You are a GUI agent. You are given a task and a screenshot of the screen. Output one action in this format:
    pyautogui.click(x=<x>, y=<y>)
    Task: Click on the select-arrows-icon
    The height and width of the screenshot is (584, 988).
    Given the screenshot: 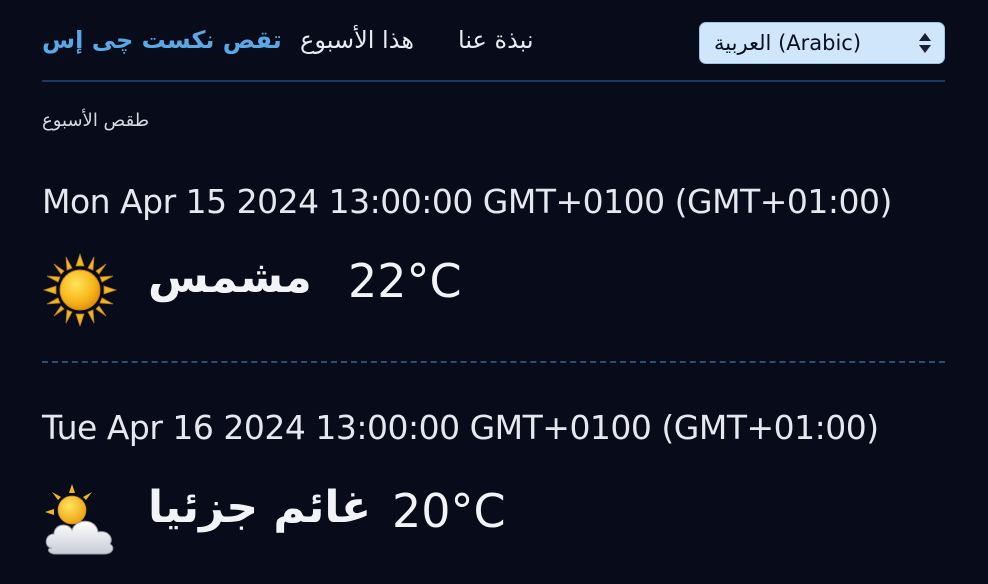 What is the action you would take?
    pyautogui.click(x=925, y=43)
    